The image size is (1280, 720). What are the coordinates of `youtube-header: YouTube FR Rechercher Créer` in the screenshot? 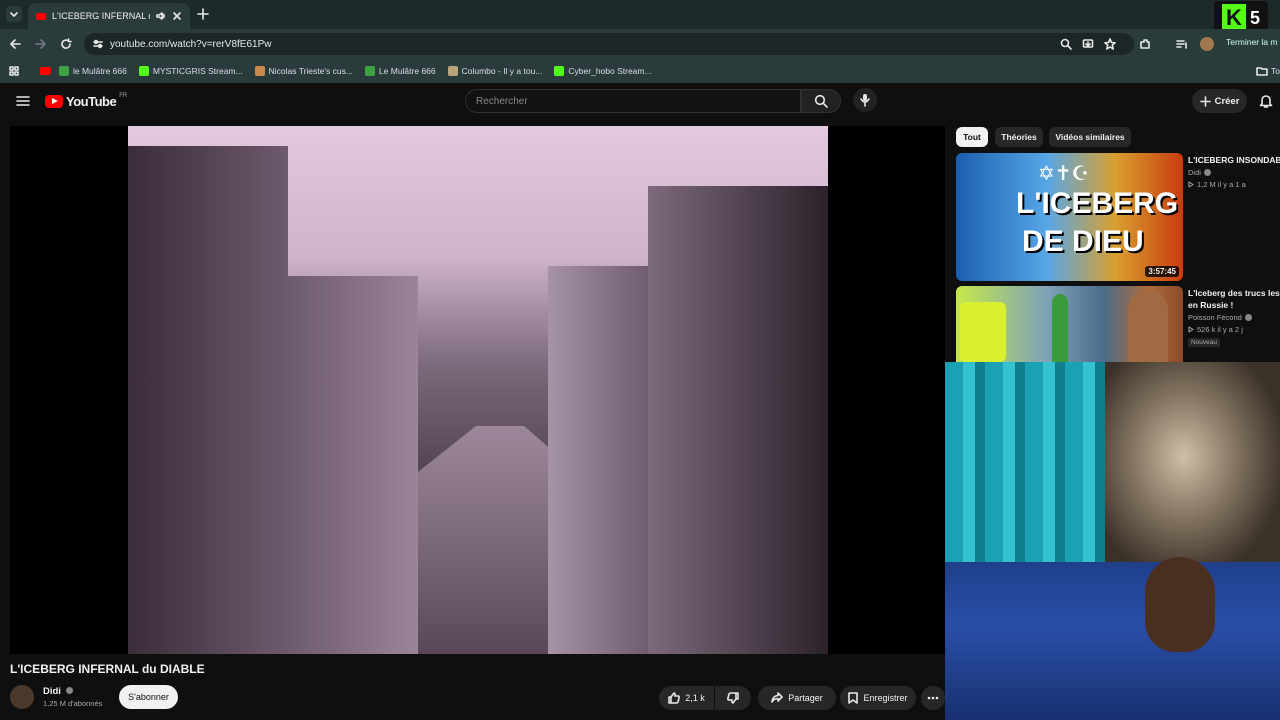 It's located at (640, 102).